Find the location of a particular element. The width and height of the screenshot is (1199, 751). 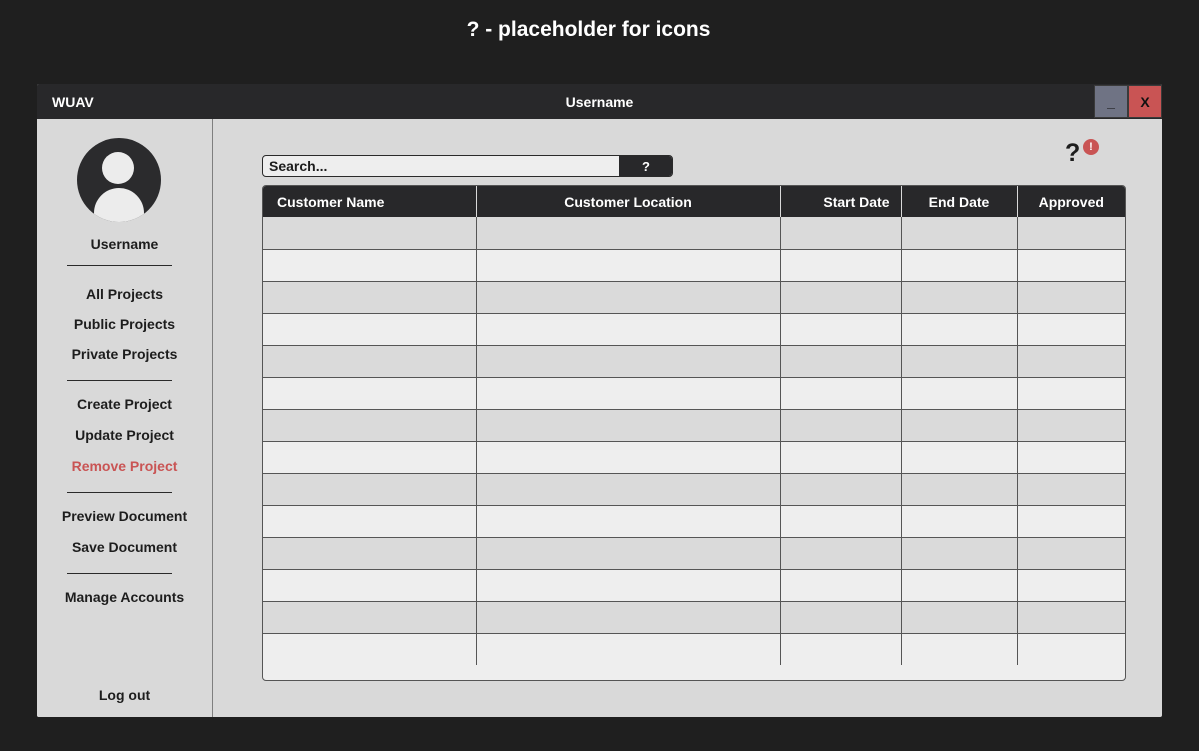

avatar is located at coordinates (119, 180).